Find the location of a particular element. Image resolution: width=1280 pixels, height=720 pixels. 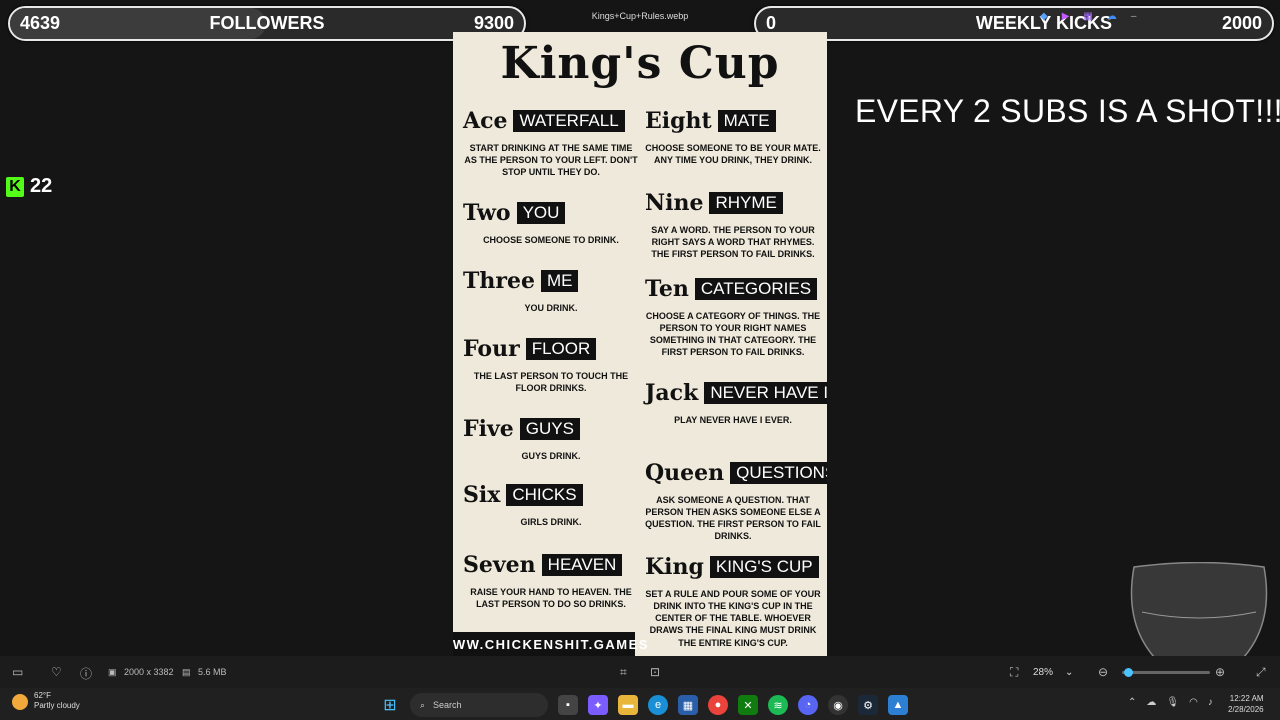

rule-heading: Seven HEAVEN is located at coordinates (551, 565).